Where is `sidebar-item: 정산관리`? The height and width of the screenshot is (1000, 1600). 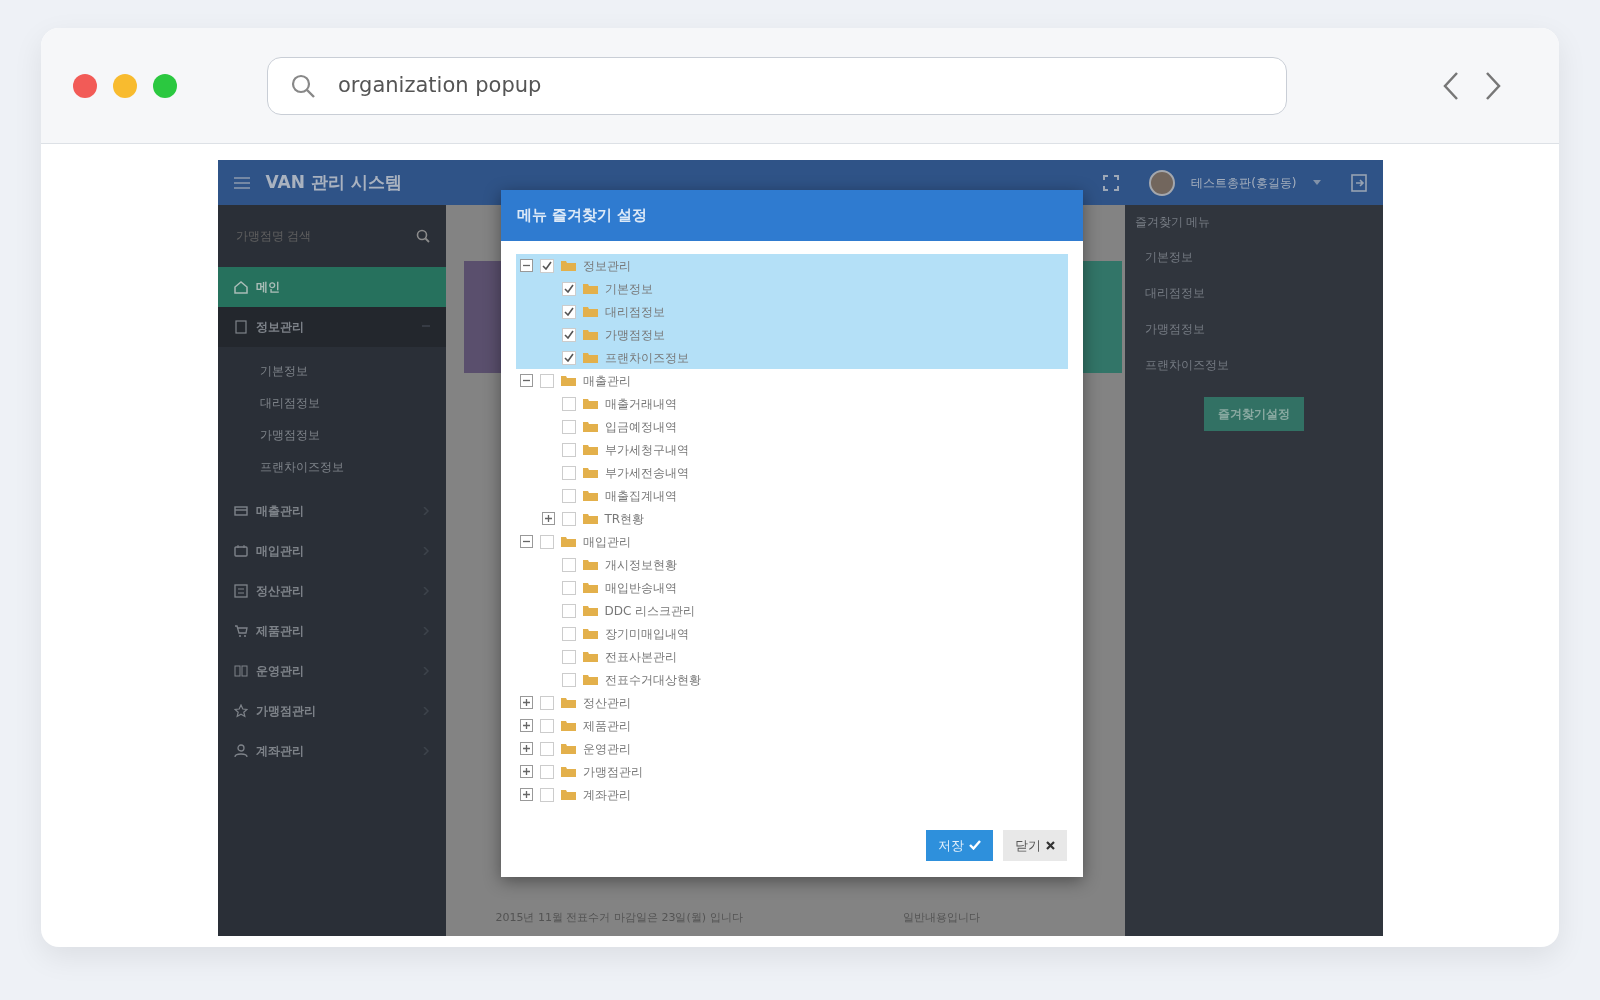
sidebar-item: 정산관리 is located at coordinates (331, 591).